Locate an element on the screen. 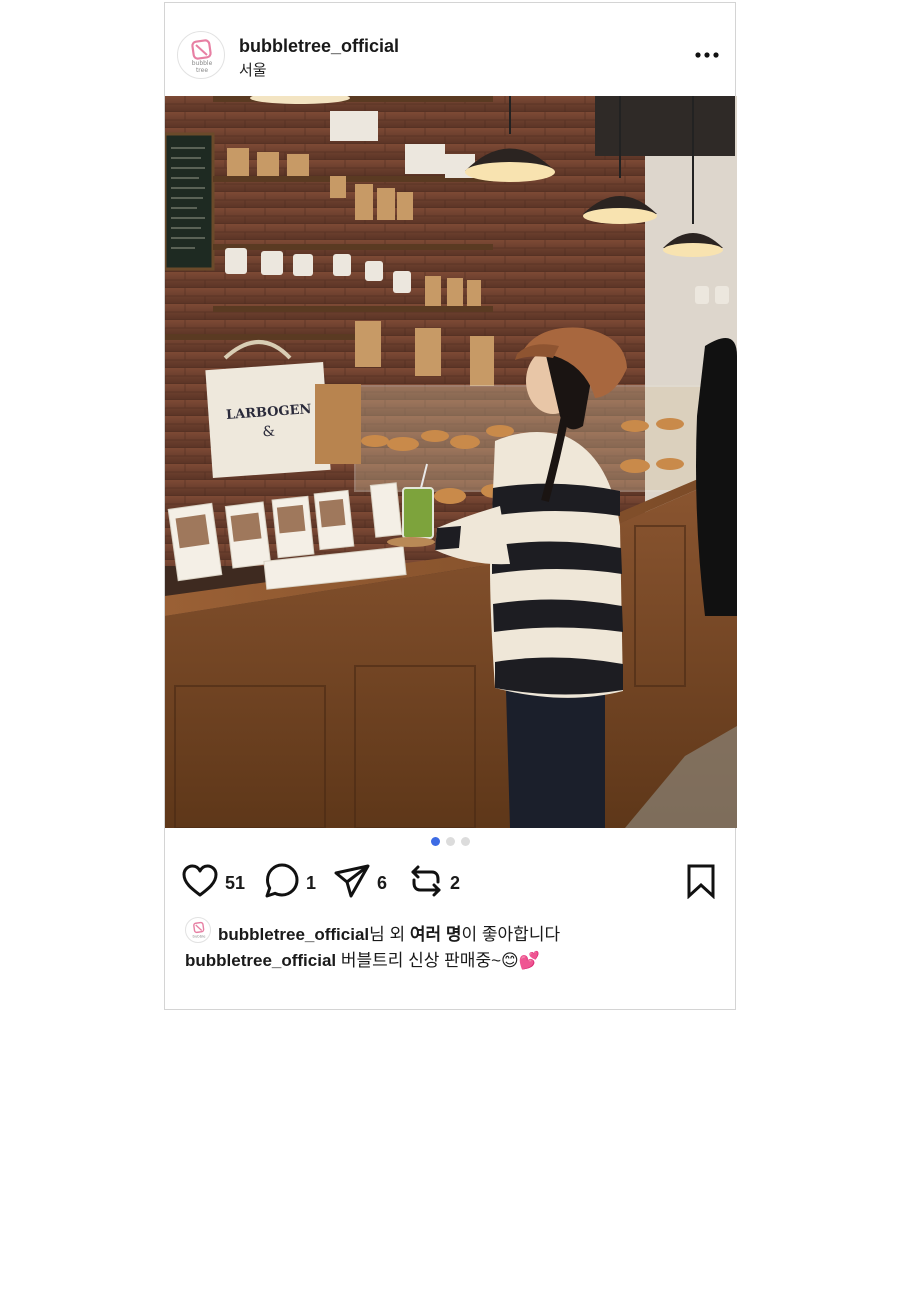 The width and height of the screenshot is (900, 1308). two-hearts-emoji-icon: 💕 is located at coordinates (529, 960).